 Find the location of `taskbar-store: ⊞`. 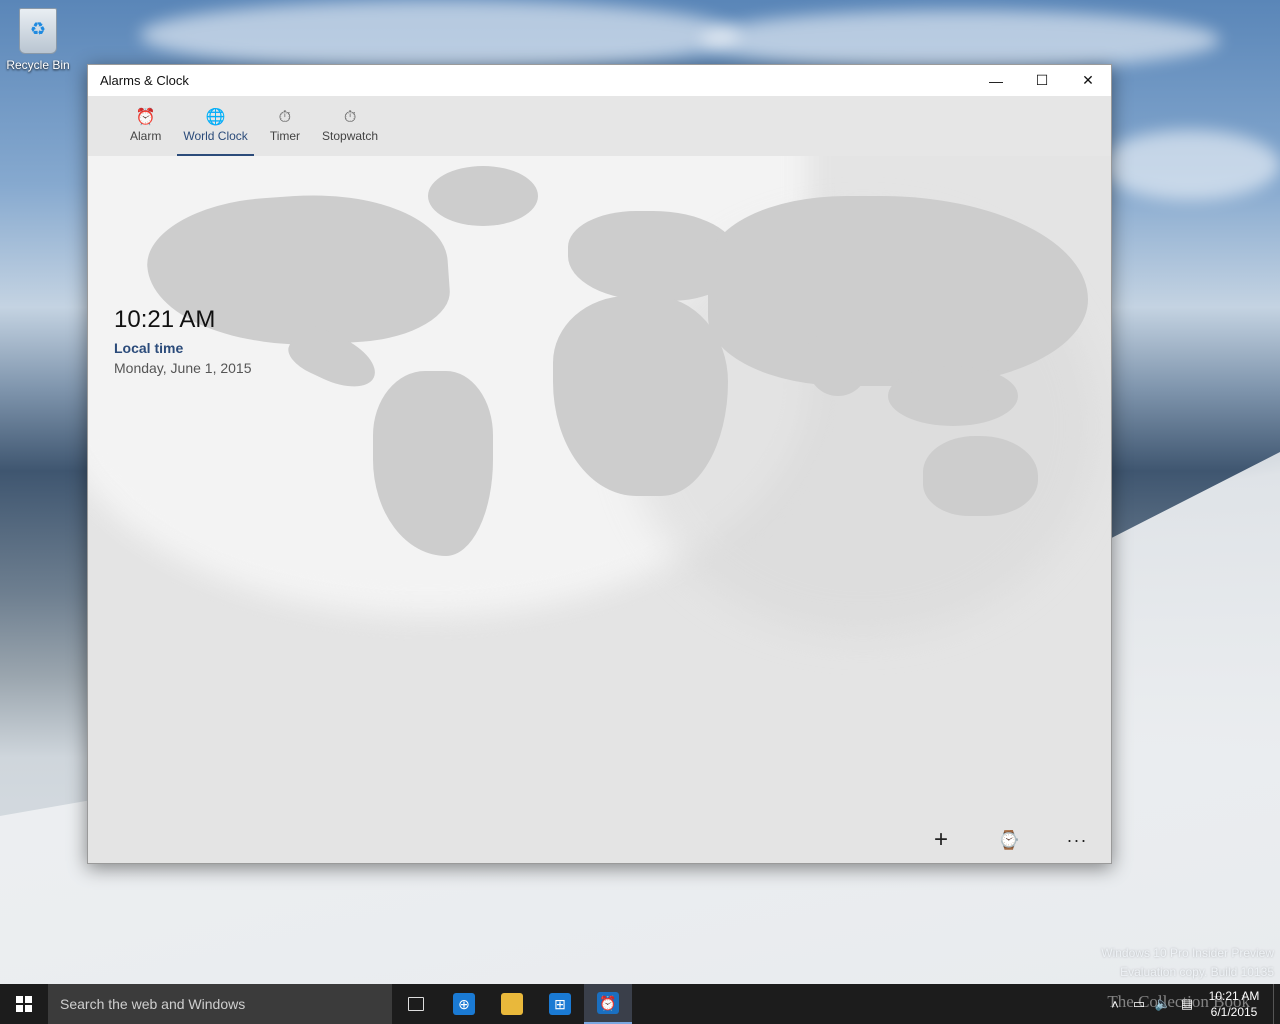

taskbar-store: ⊞ is located at coordinates (560, 1004).